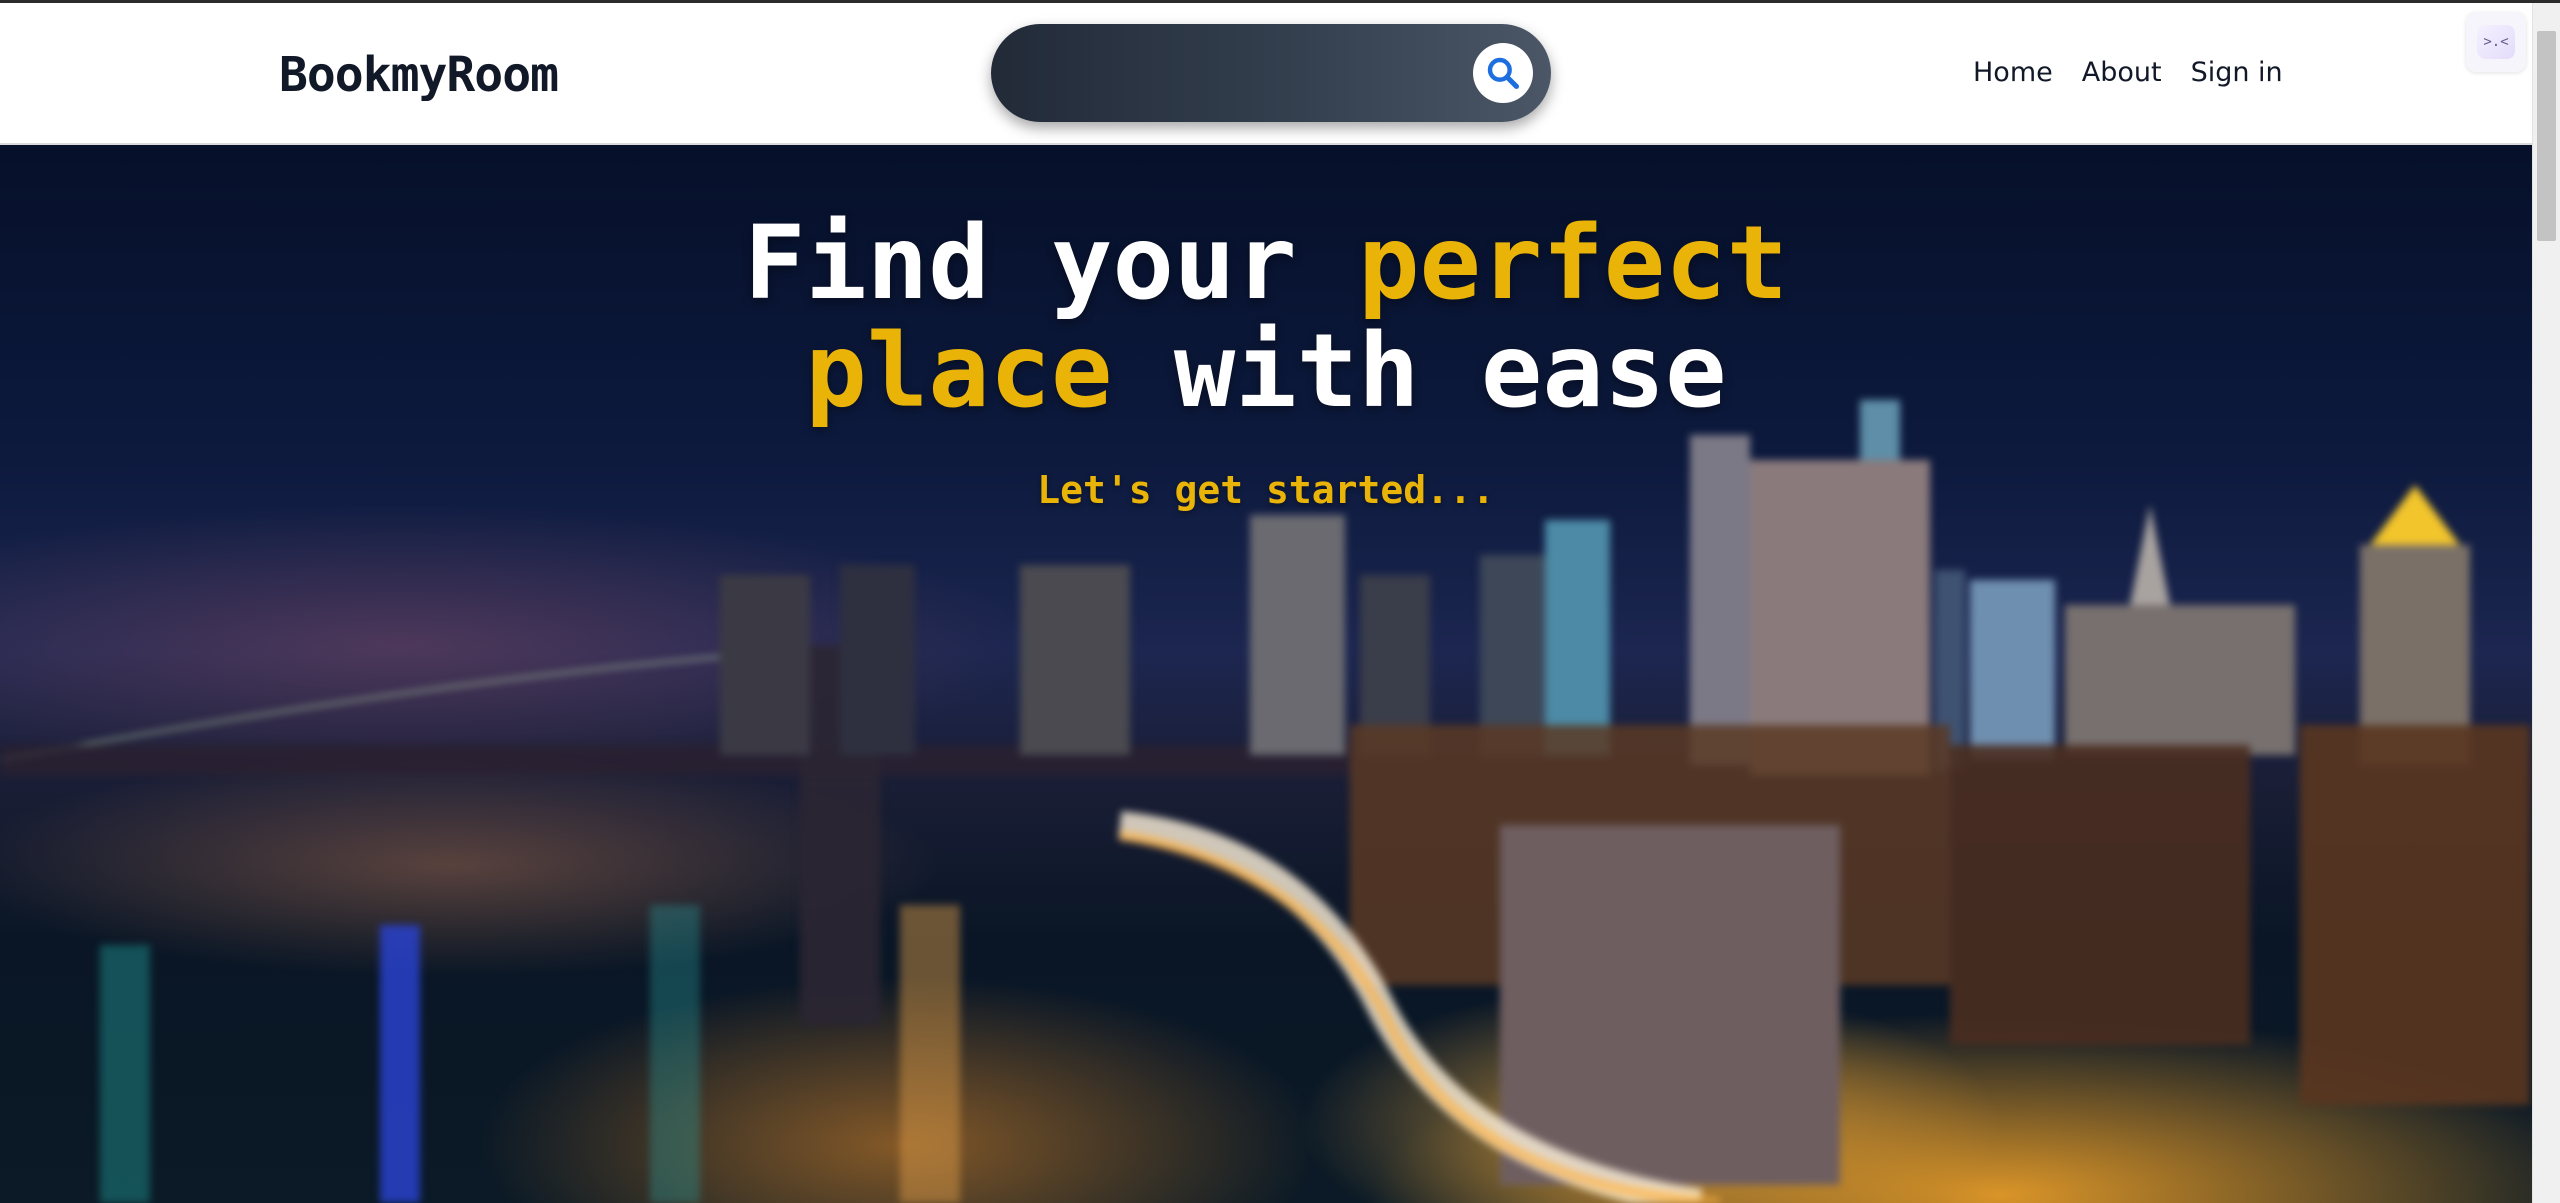 This screenshot has width=2560, height=1203. I want to click on site-logo: BookmyRoom, so click(419, 75).